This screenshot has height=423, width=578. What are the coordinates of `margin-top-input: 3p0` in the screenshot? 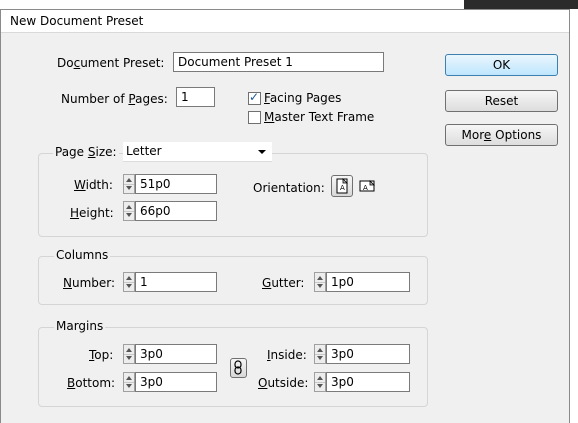 It's located at (176, 354).